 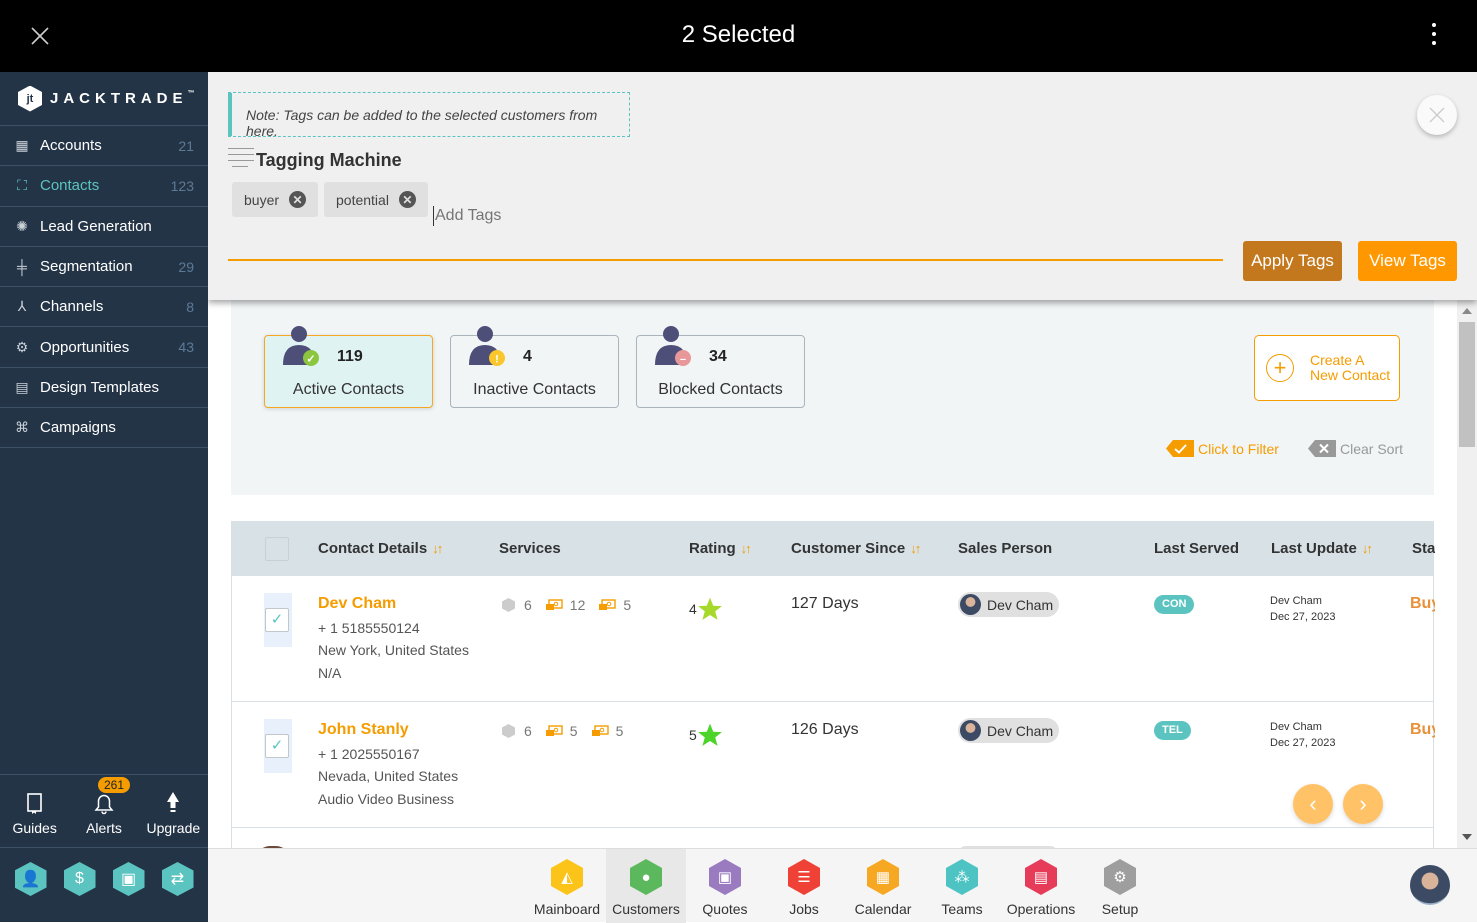 What do you see at coordinates (104, 307) in the screenshot?
I see `sidebar-item-channels: ⅄ Channels 8` at bounding box center [104, 307].